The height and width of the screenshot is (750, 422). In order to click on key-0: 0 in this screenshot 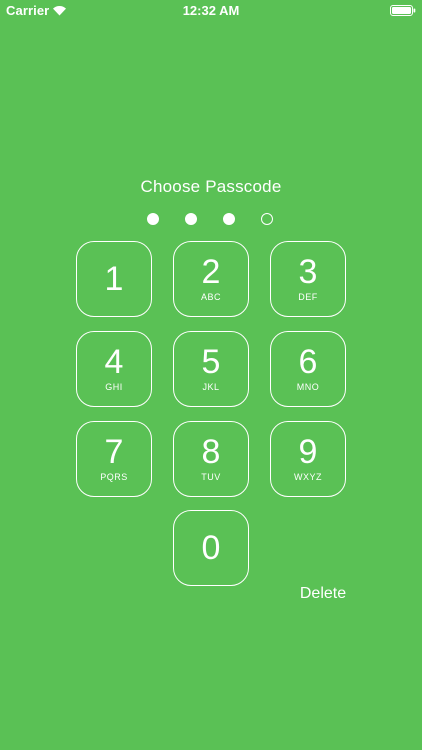, I will do `click(211, 548)`.